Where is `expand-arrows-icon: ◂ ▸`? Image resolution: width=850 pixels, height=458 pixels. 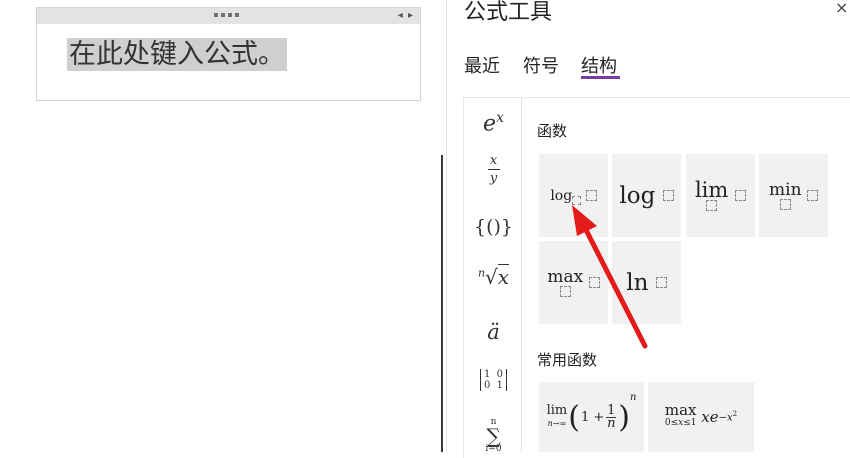
expand-arrows-icon: ◂ ▸ is located at coordinates (406, 16).